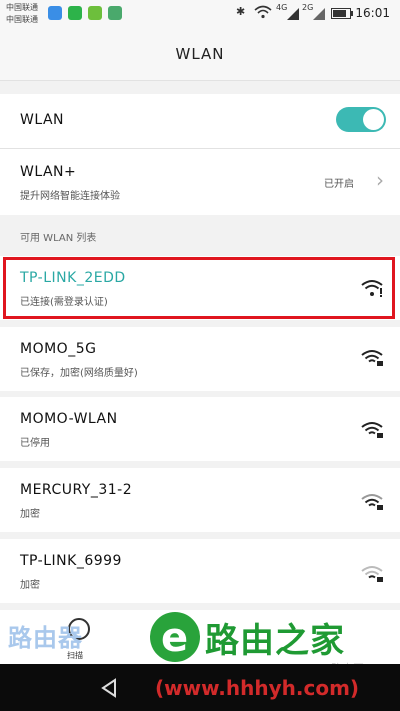  Describe the element at coordinates (308, 7) in the screenshot. I see `network-type-2: 2G` at that location.